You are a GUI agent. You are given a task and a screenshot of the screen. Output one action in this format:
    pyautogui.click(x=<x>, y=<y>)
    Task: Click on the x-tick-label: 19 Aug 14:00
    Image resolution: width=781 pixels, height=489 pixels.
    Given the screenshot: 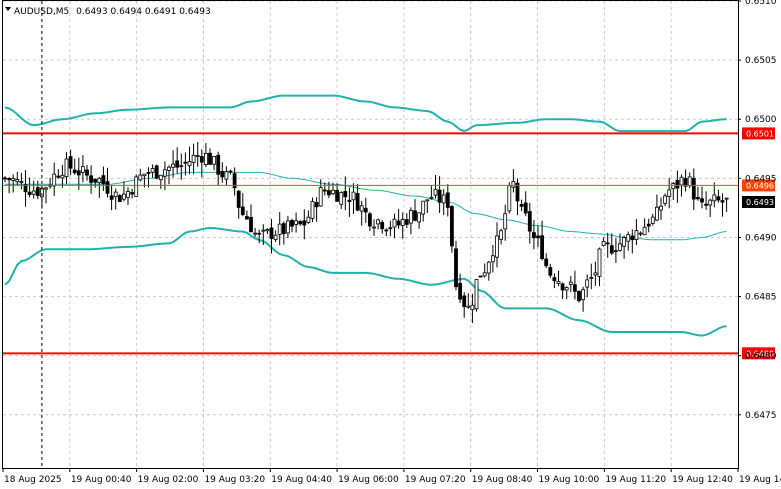 What is the action you would take?
    pyautogui.click(x=760, y=480)
    